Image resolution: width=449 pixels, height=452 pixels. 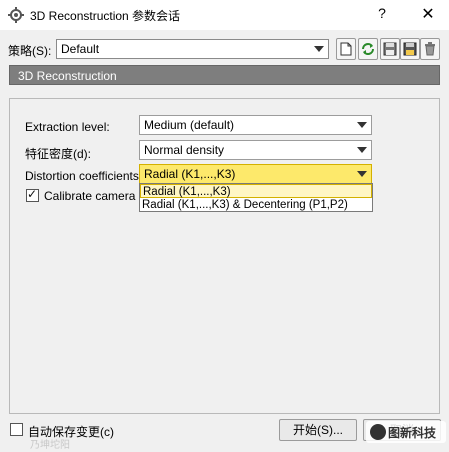 I want to click on dropdown-option: Radial (K1,...,K3) & Decentering (P1,P2), so click(x=256, y=205).